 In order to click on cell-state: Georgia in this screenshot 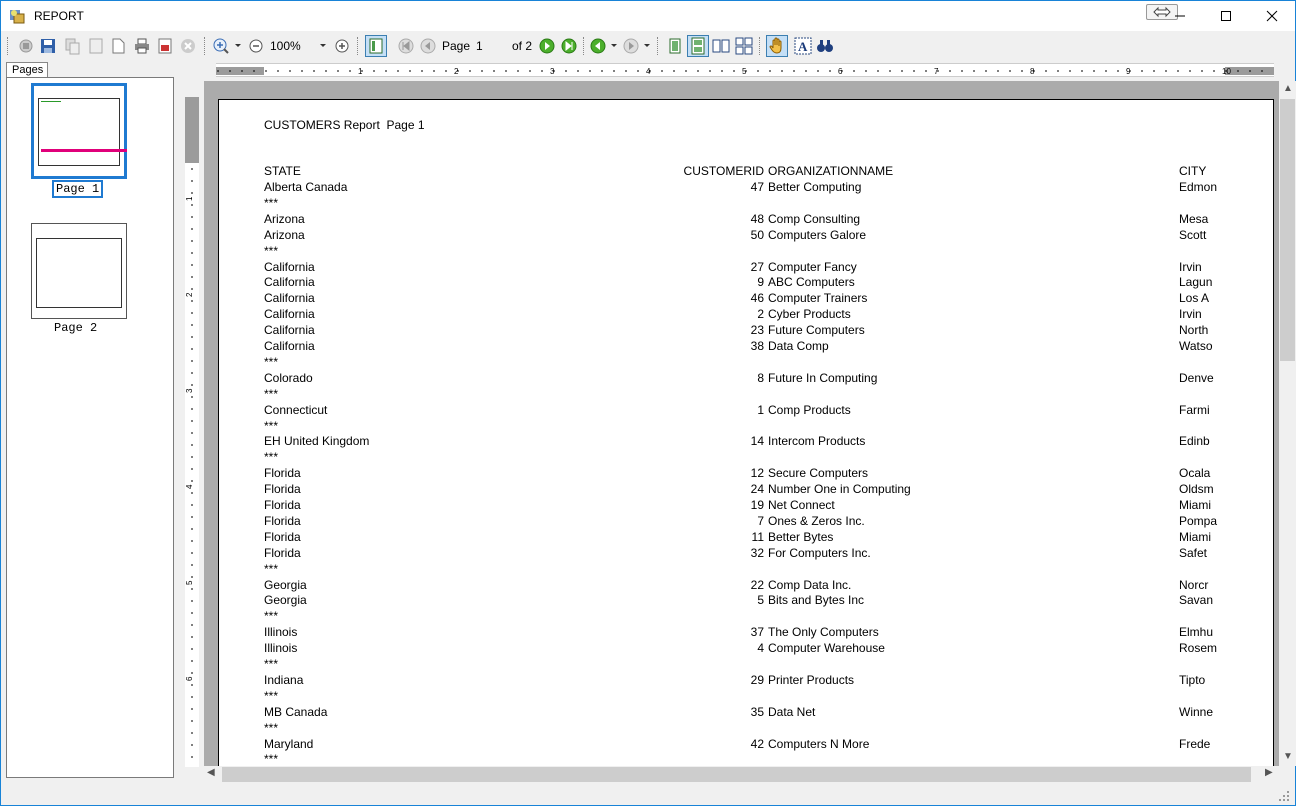, I will do `click(285, 584)`.